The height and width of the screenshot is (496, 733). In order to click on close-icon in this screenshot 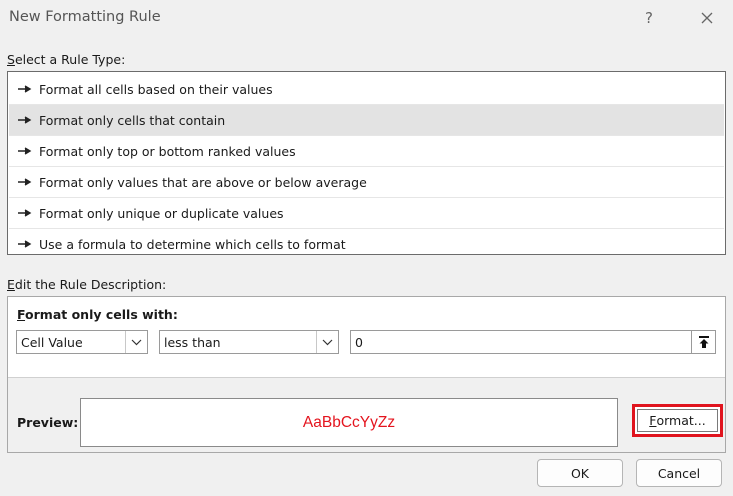, I will do `click(707, 18)`.